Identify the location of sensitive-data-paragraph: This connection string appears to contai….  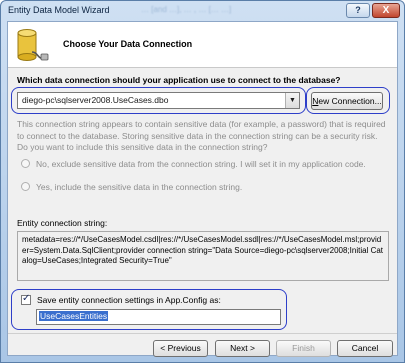
(201, 135).